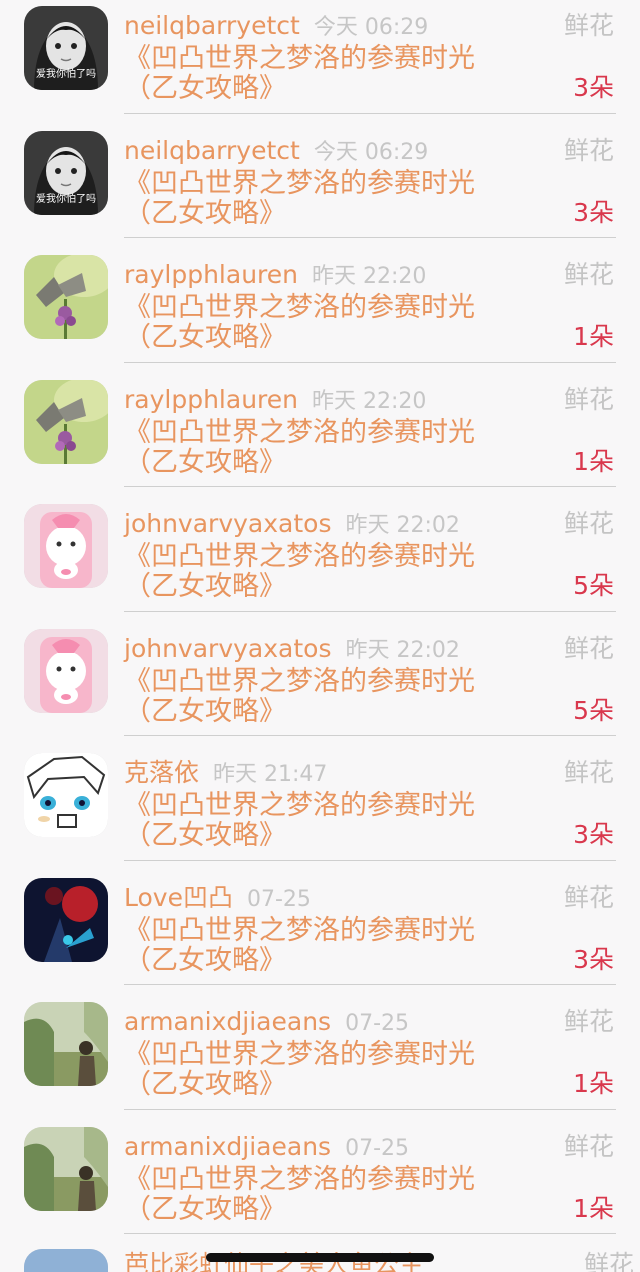 The image size is (640, 1272). I want to click on sender-line: Love凹凸 07-25, so click(217, 899).